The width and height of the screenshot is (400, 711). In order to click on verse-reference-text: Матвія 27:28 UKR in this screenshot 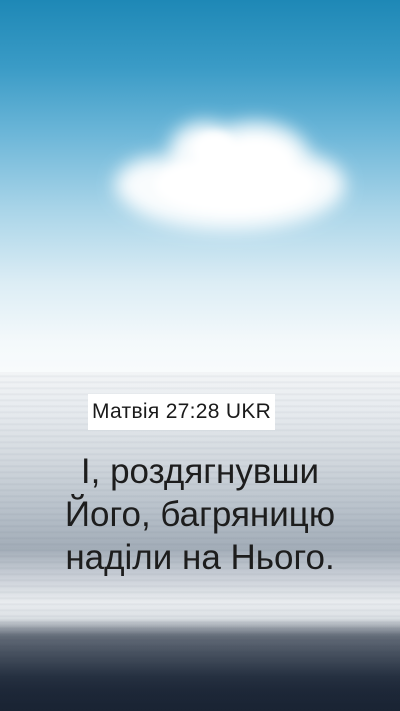, I will do `click(182, 411)`.